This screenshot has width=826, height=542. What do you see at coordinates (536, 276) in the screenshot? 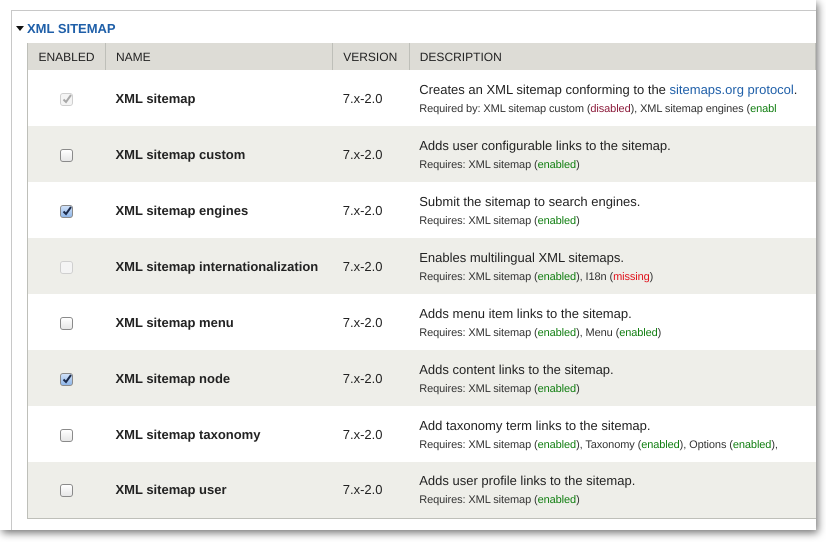
I see `module-requirements: Requires: XML sitemap (enabled), I18n (missing)` at bounding box center [536, 276].